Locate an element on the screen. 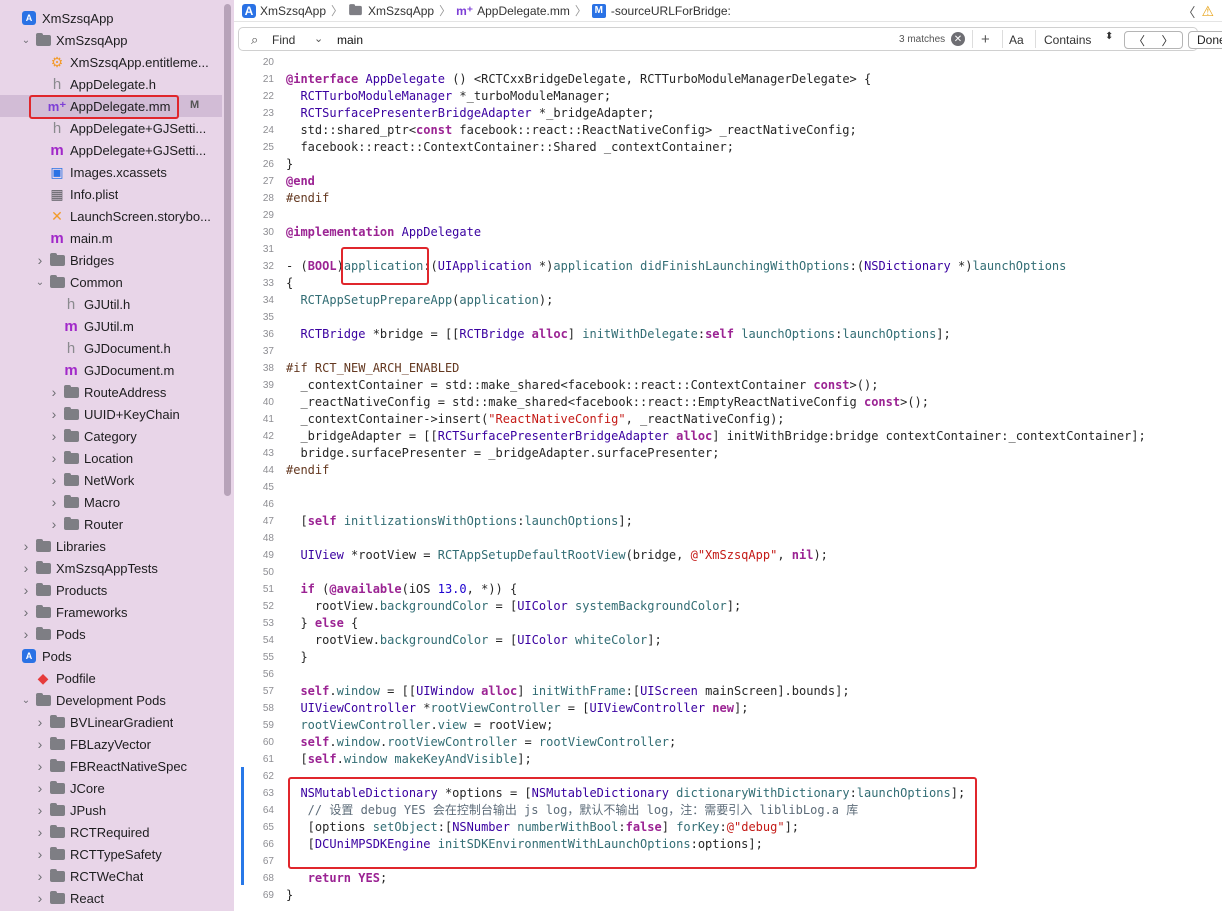 This screenshot has width=1222, height=911. code-line: 30 @implementation AppDelegate is located at coordinates (728, 232).